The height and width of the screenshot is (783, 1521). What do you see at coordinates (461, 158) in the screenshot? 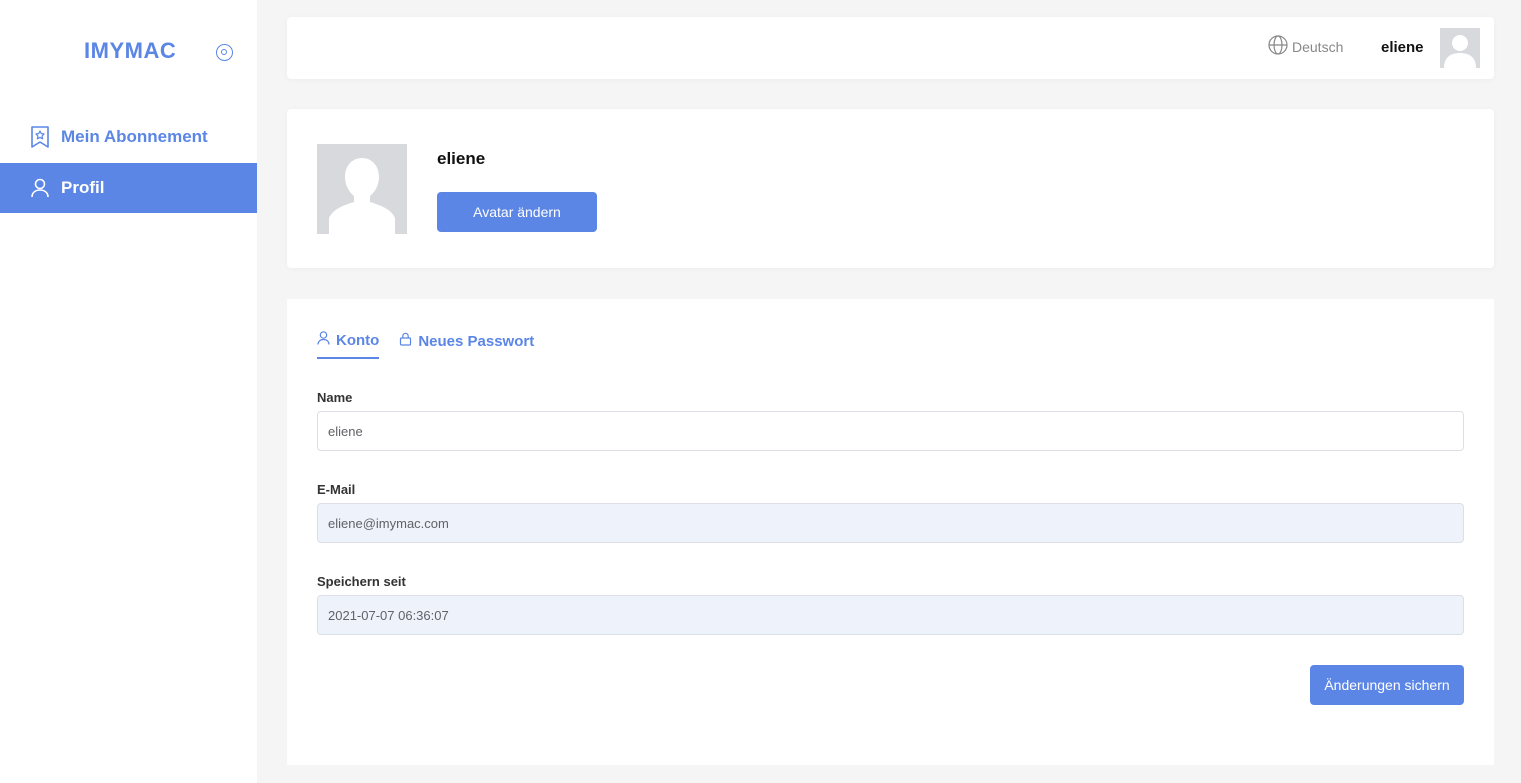
I see `profile-name: eliene` at bounding box center [461, 158].